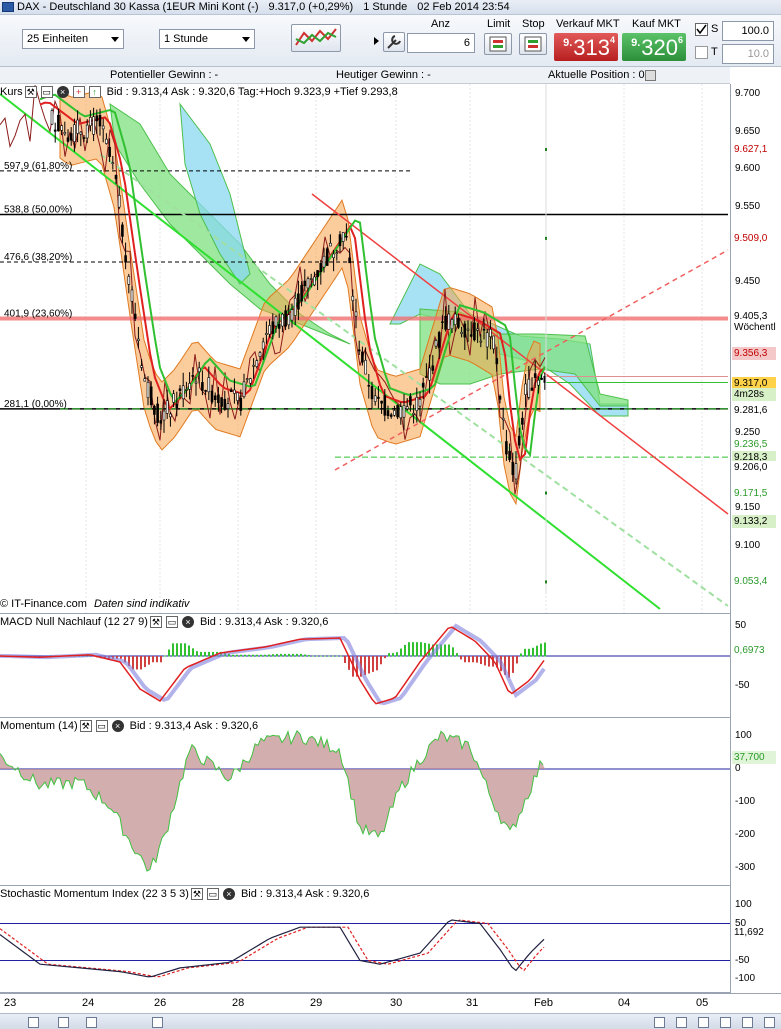  What do you see at coordinates (43, 604) in the screenshot?
I see `credit-source: © IT-Finance.com` at bounding box center [43, 604].